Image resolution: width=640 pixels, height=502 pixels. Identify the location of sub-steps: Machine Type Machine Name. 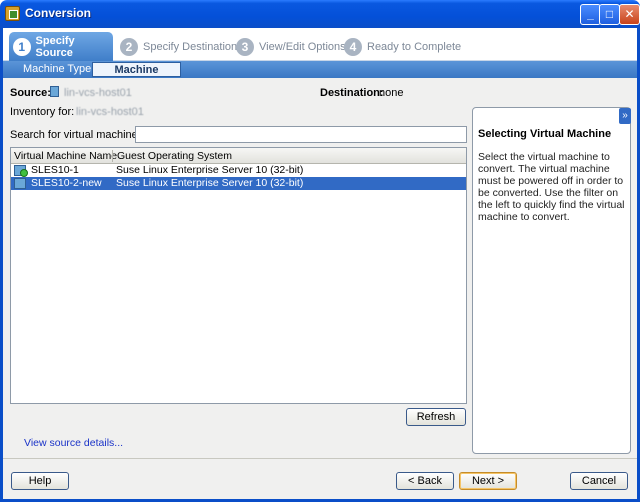
(320, 75).